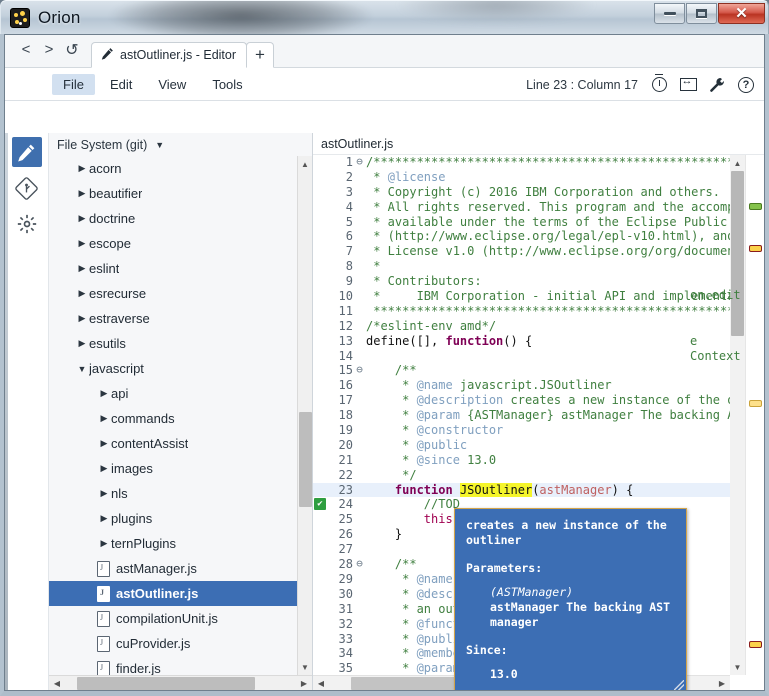 Image resolution: width=769 pixels, height=696 pixels. I want to click on close-button: ✕, so click(741, 13).